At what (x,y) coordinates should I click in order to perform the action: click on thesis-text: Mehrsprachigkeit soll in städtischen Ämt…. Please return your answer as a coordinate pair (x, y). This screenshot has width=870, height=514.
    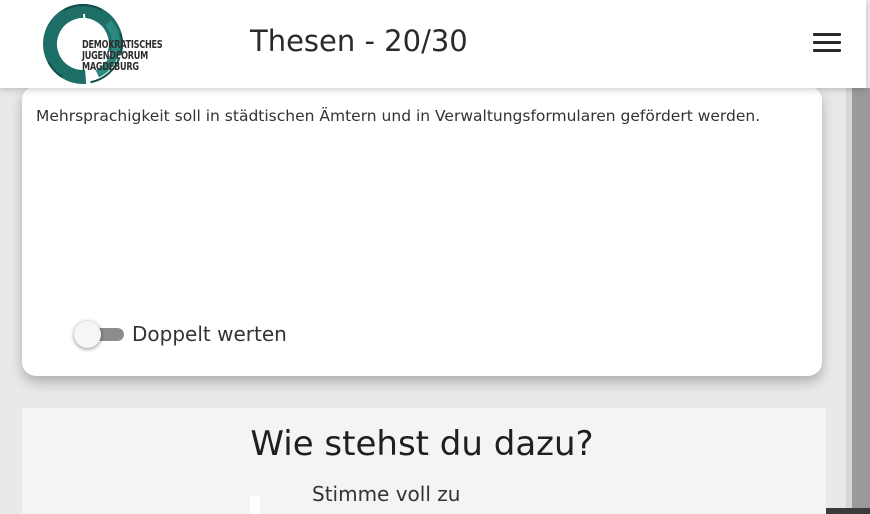
    Looking at the image, I should click on (398, 116).